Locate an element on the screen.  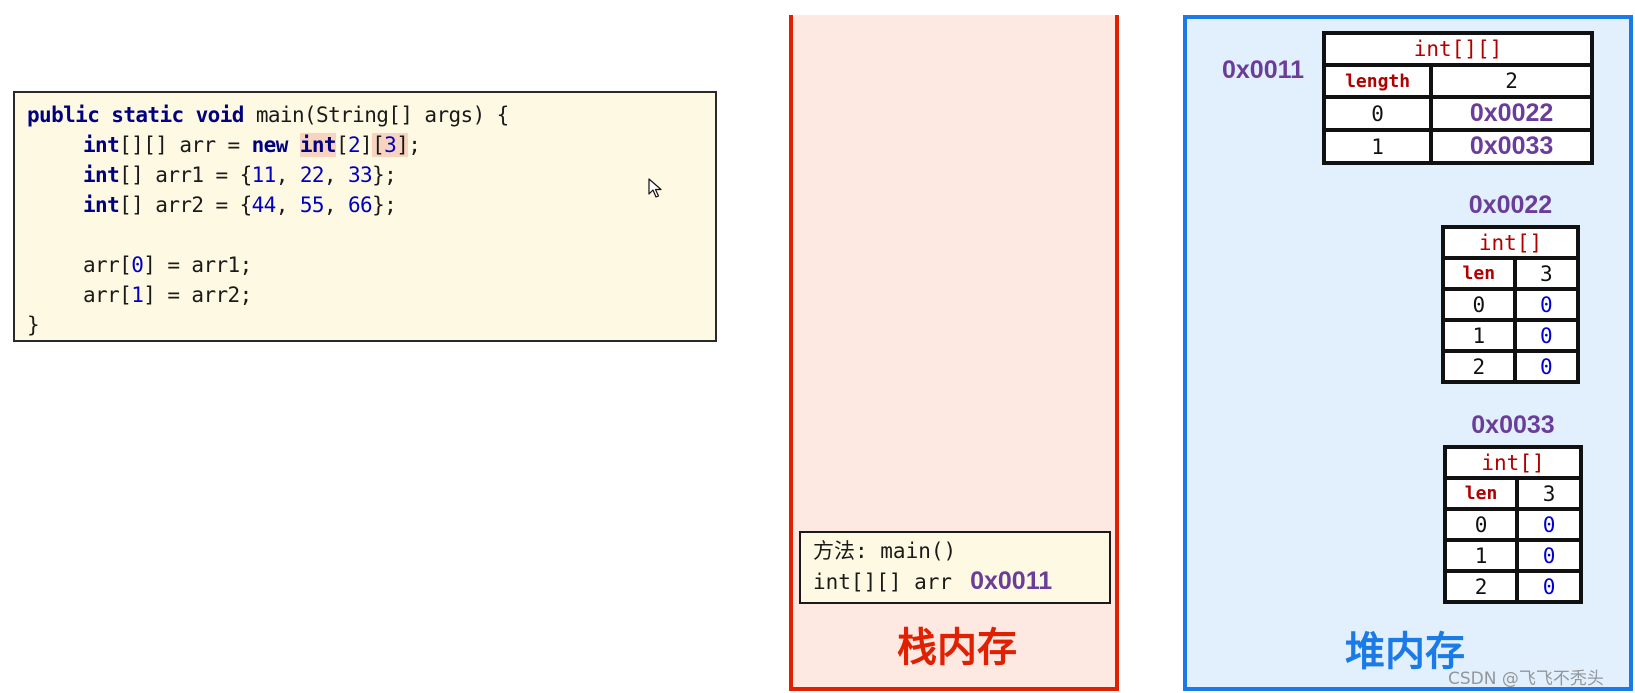
watermark: CSDN @飞飞不秃头 is located at coordinates (1526, 679).